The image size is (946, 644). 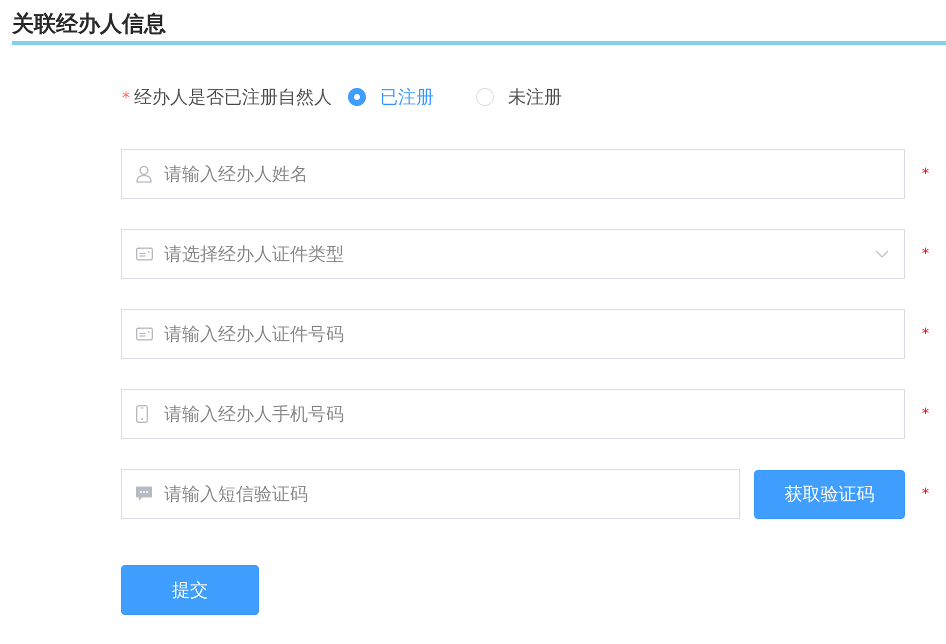 I want to click on input-field: 请输入经办人证件号码, so click(x=513, y=334).